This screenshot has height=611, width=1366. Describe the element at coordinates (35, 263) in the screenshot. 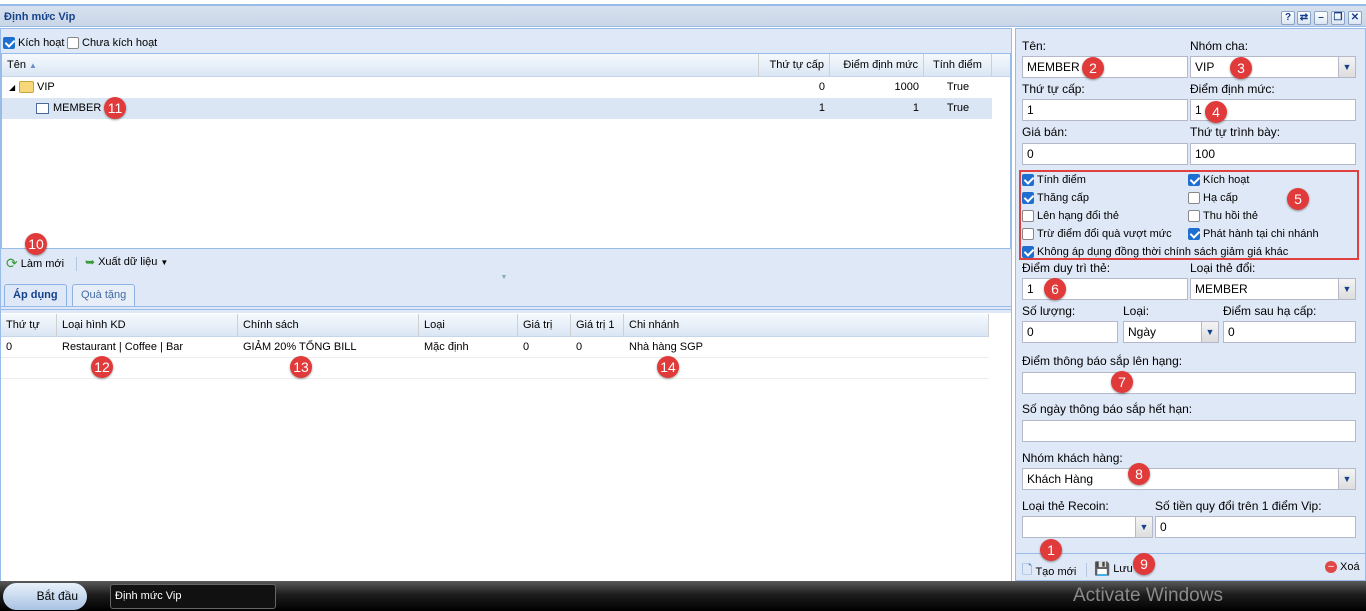

I see `refresh-button: ⟳ Làm mới` at that location.